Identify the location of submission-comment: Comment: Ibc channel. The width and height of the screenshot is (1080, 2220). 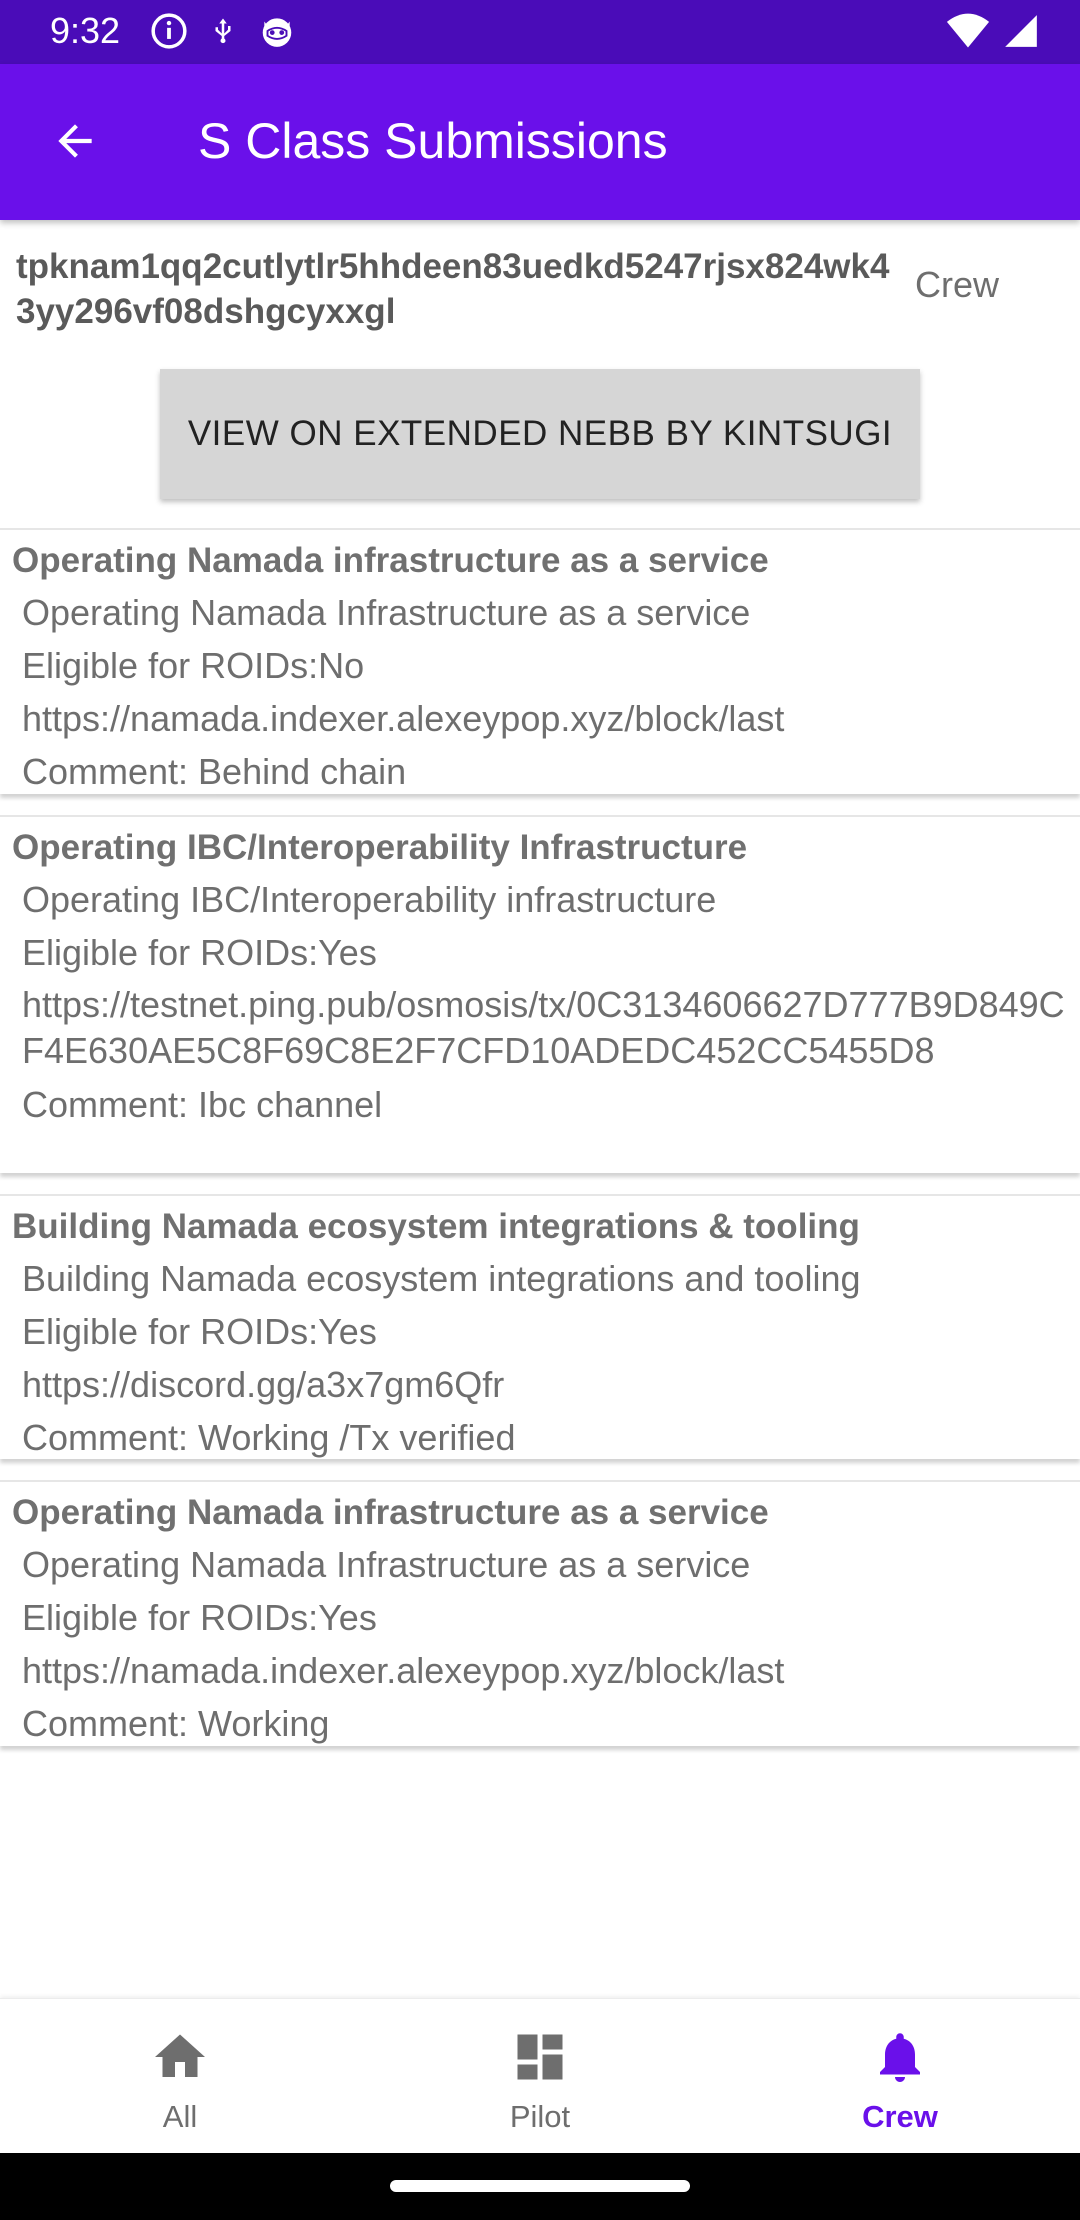
(202, 1104).